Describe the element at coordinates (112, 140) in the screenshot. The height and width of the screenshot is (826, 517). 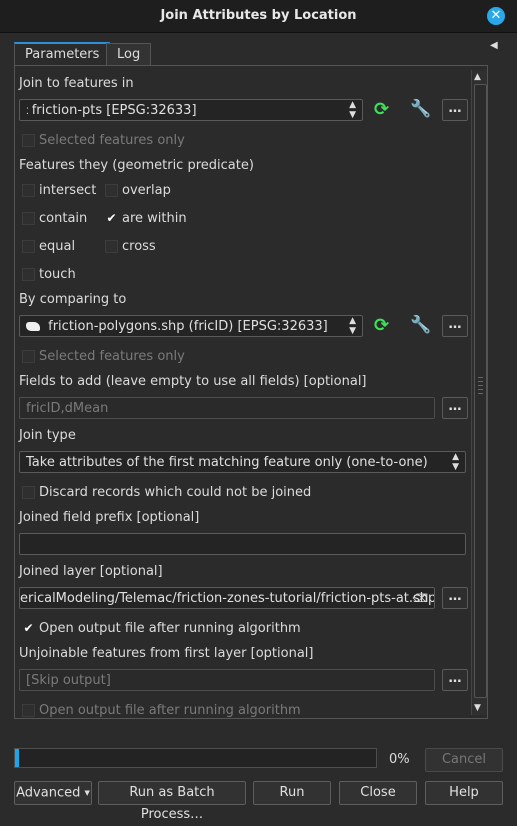
I see `join-selected-only-label: Selected features only` at that location.